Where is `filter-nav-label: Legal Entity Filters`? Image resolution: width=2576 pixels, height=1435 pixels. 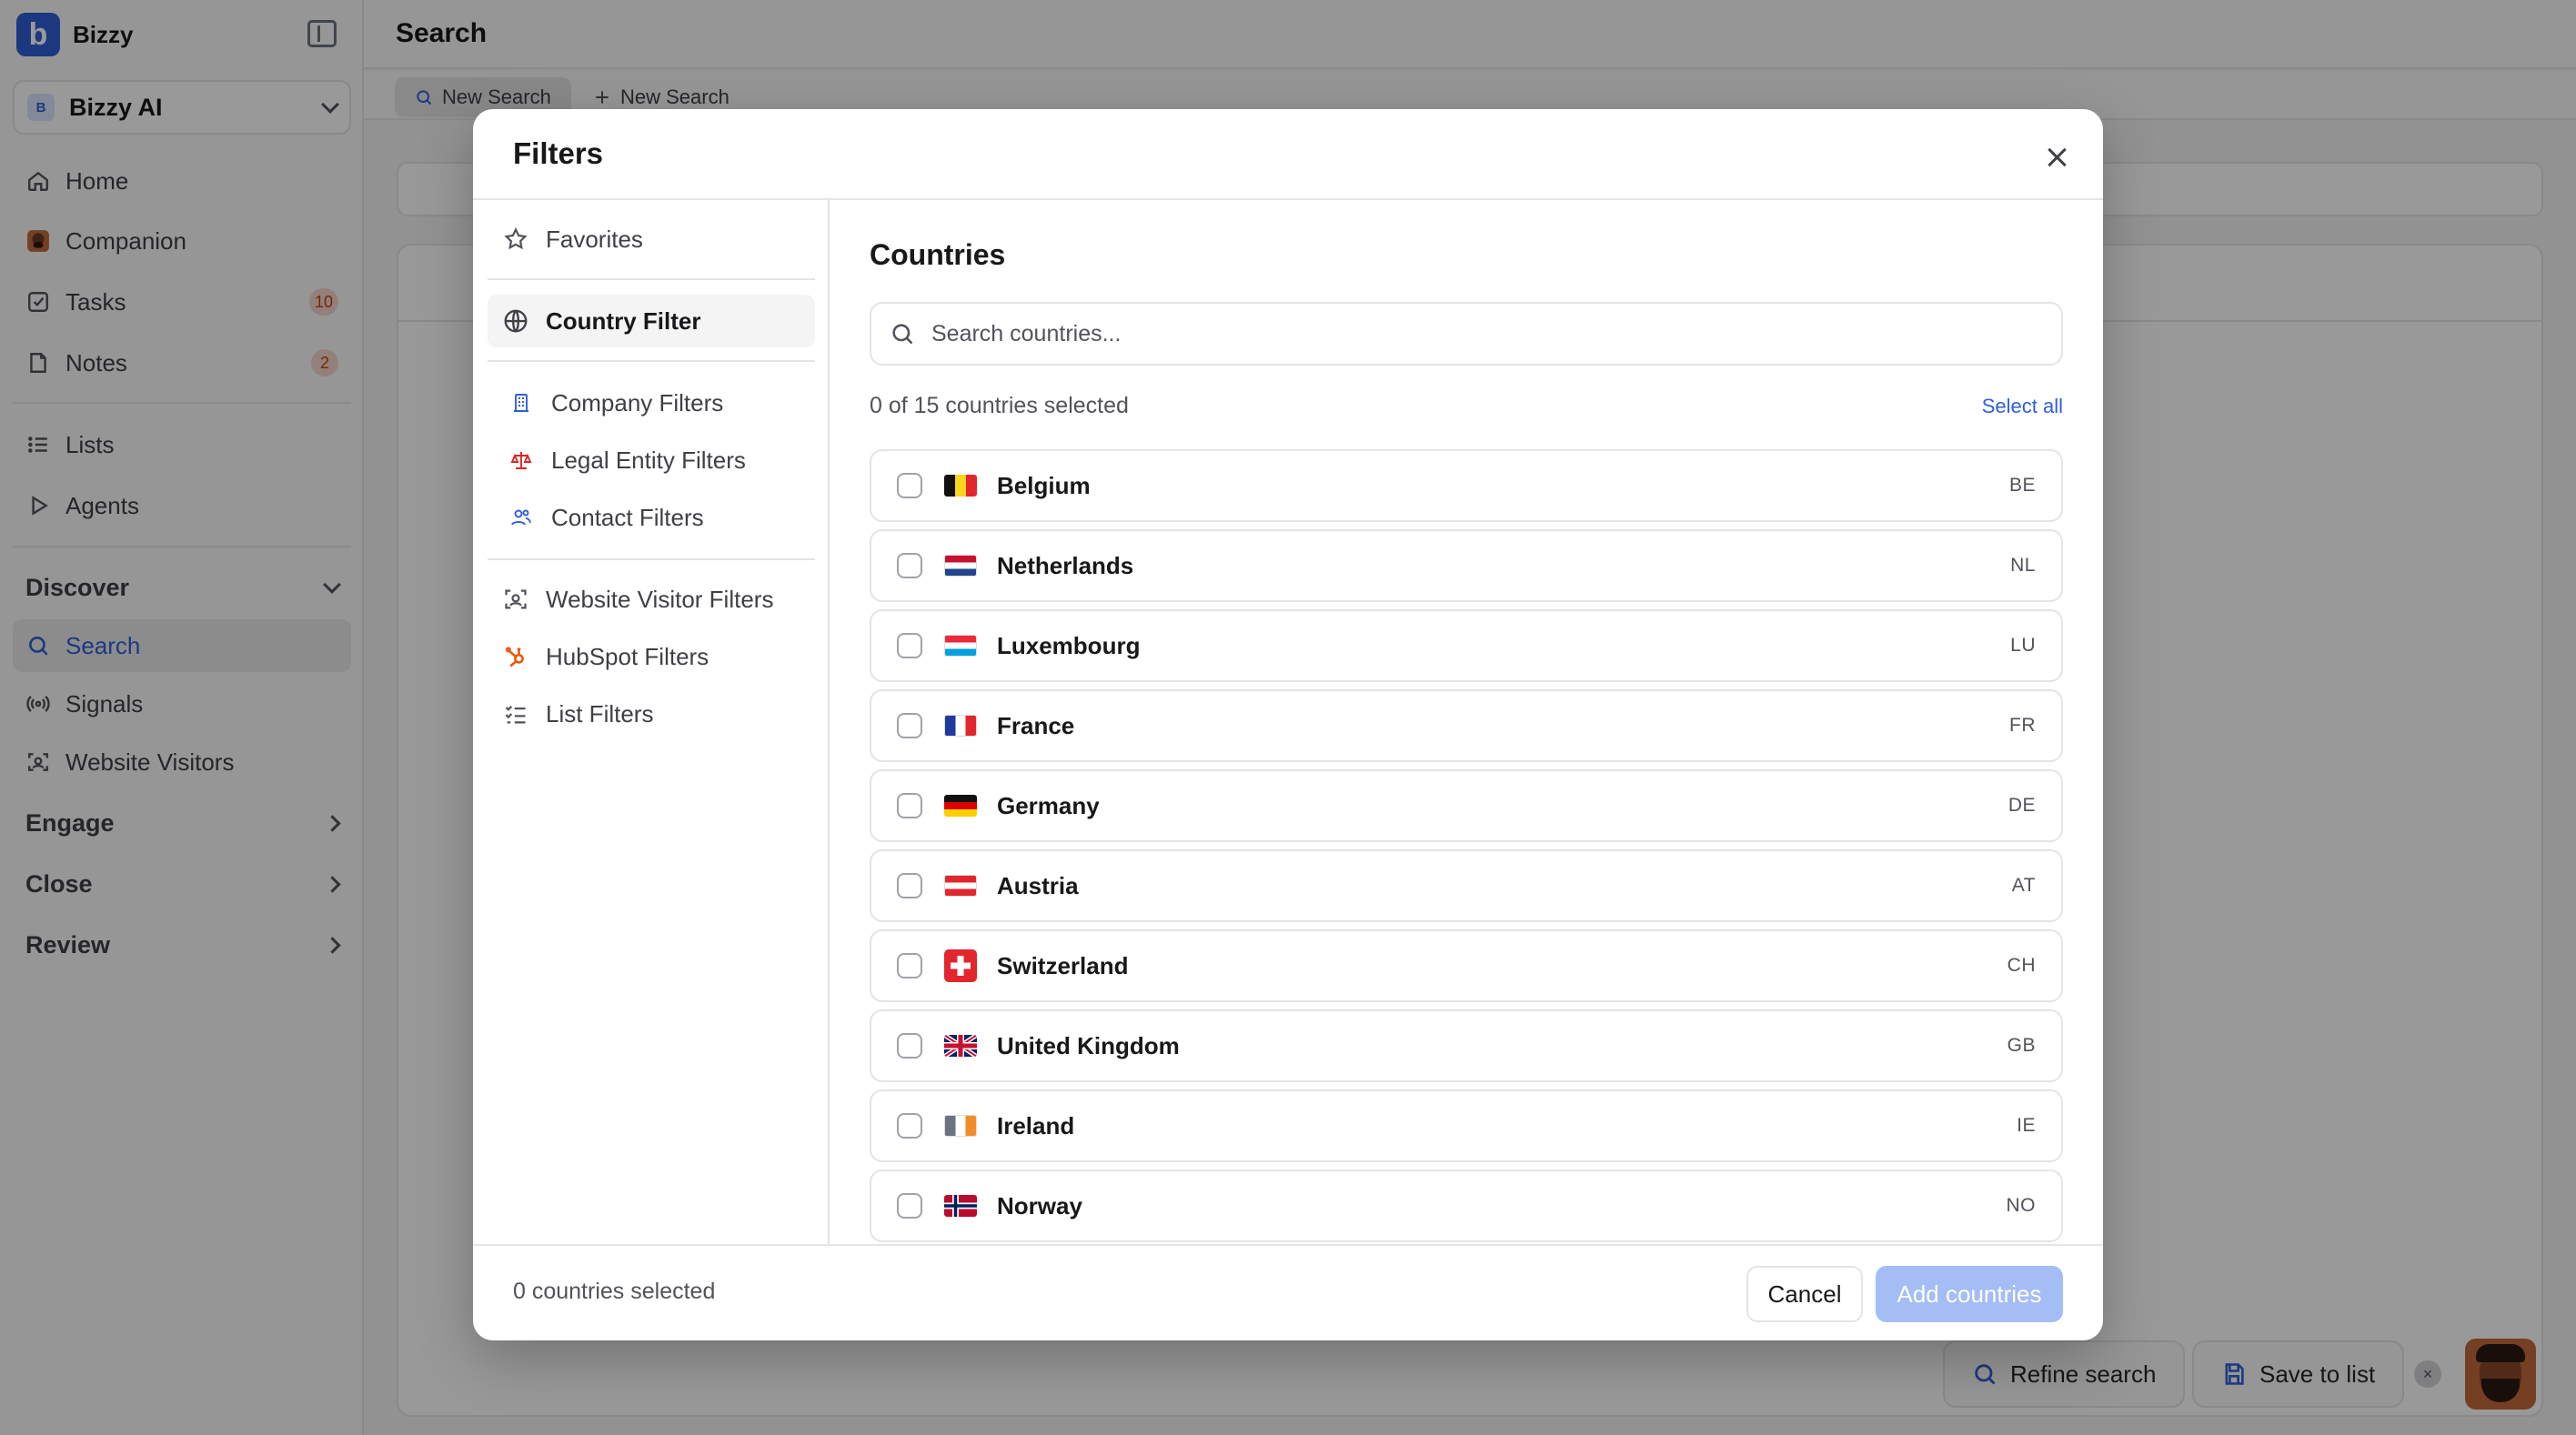
filter-nav-label: Legal Entity Filters is located at coordinates (648, 460).